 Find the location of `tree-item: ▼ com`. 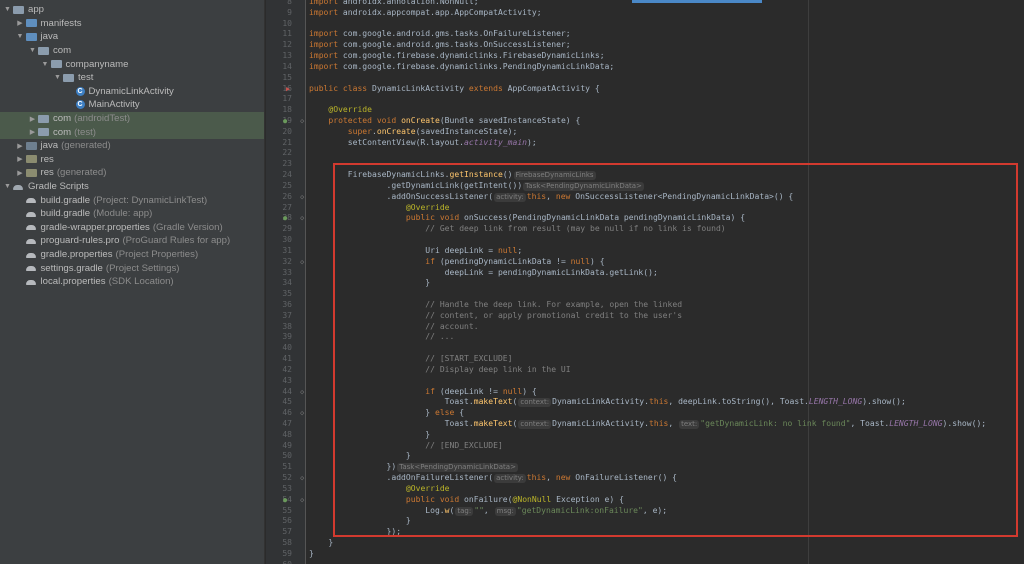

tree-item: ▼ com is located at coordinates (132, 51).